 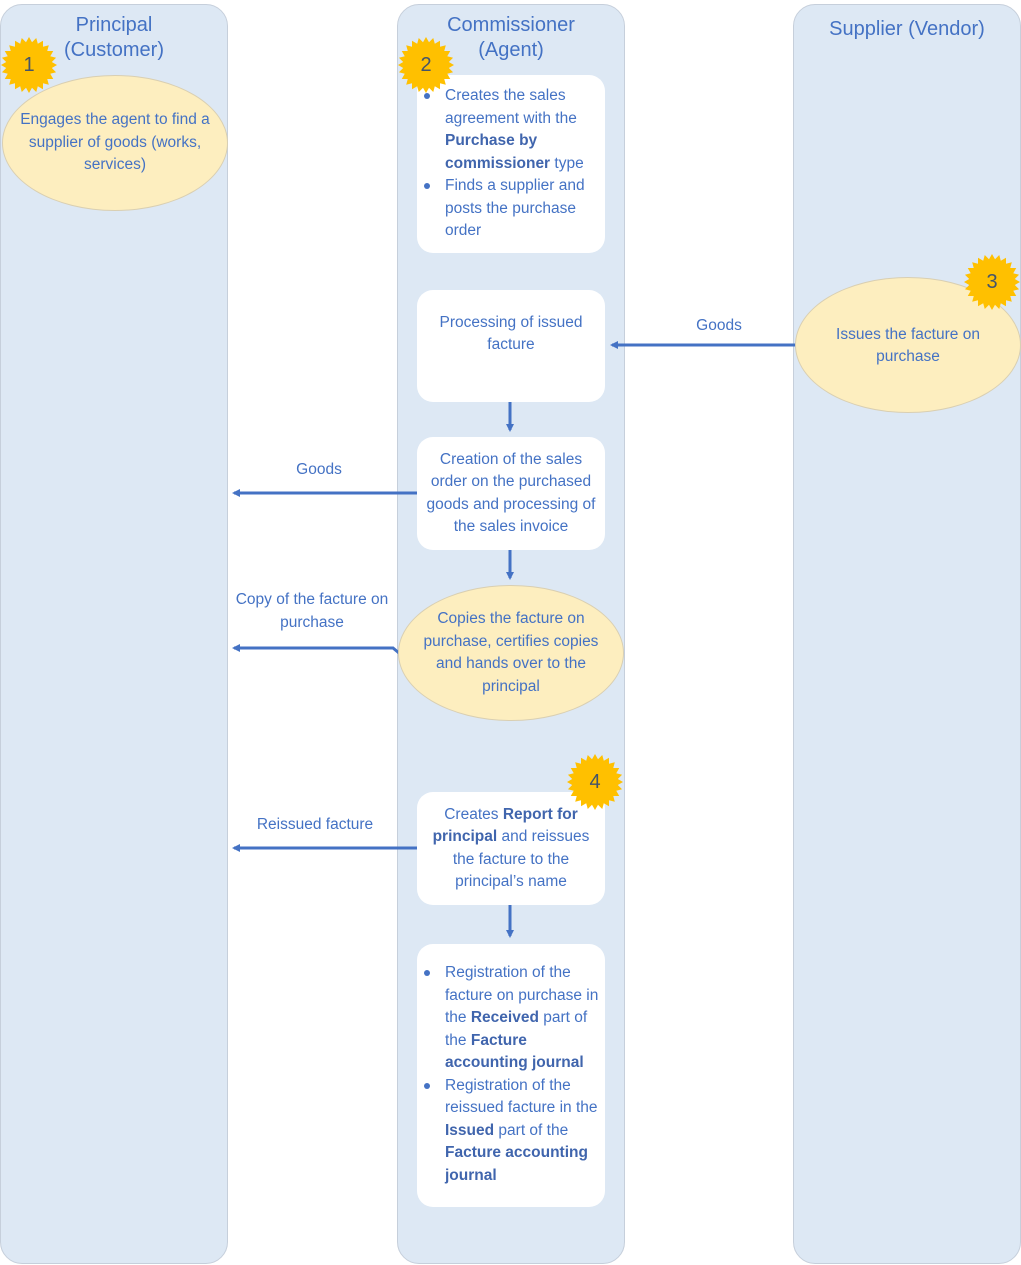 What do you see at coordinates (511, 333) in the screenshot?
I see `processing-text: Processing of issued facture` at bounding box center [511, 333].